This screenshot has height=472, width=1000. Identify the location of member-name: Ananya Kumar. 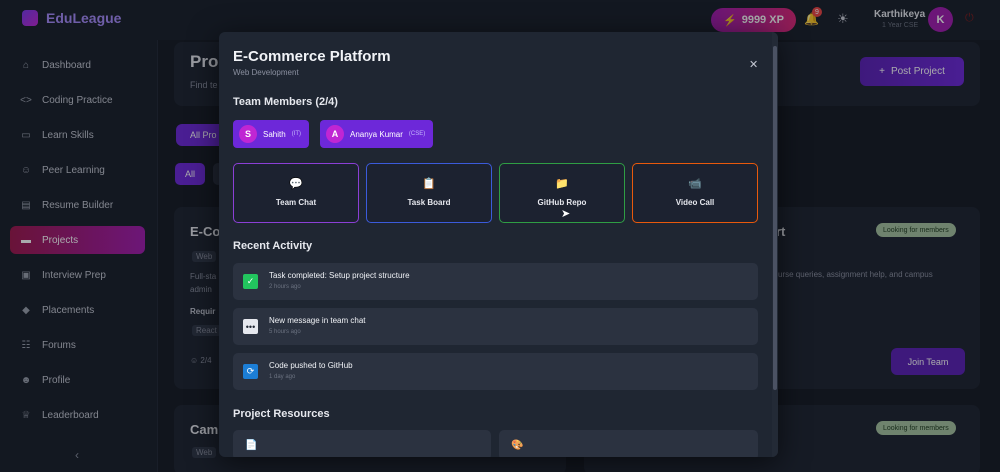
(376, 134).